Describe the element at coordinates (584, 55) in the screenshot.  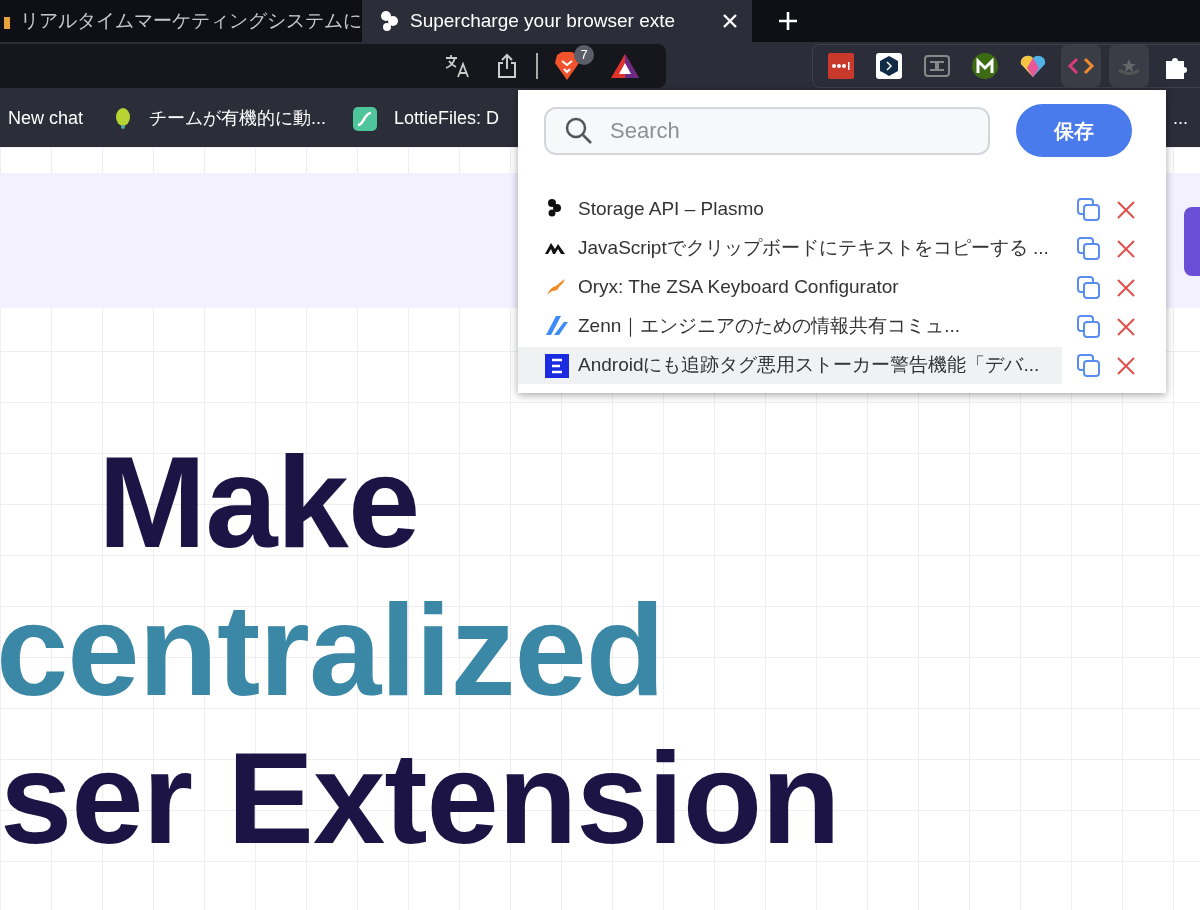
I see `count-badge: 7` at that location.